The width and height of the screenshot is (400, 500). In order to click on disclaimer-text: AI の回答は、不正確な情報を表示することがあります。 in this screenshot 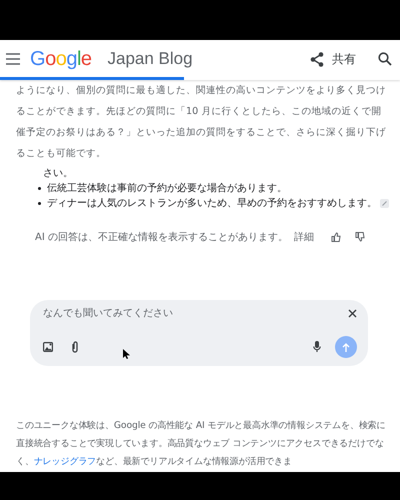, I will do `click(161, 237)`.